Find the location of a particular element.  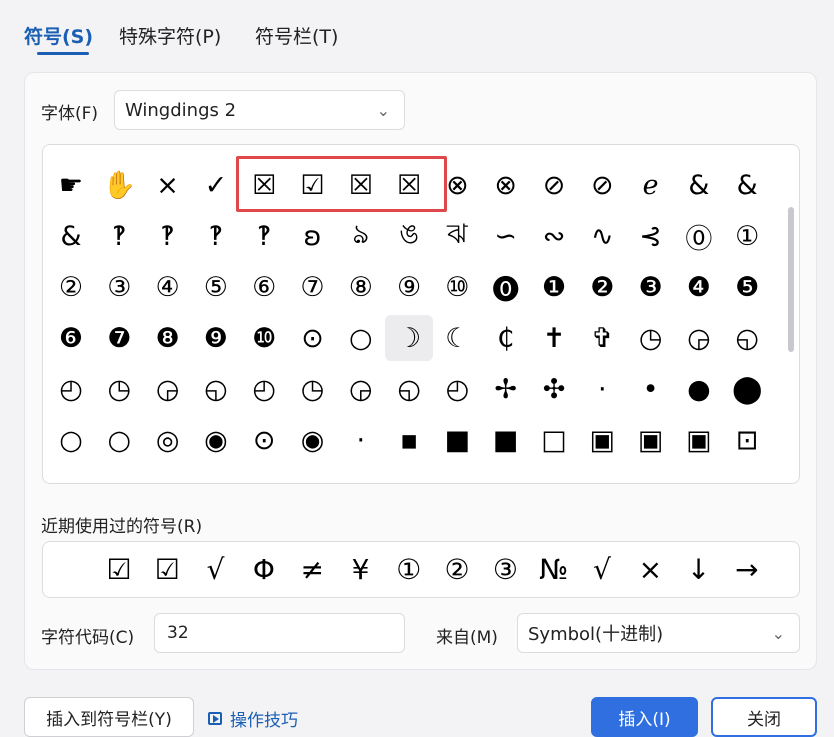

symbol-cell: ⑨ is located at coordinates (409, 287).